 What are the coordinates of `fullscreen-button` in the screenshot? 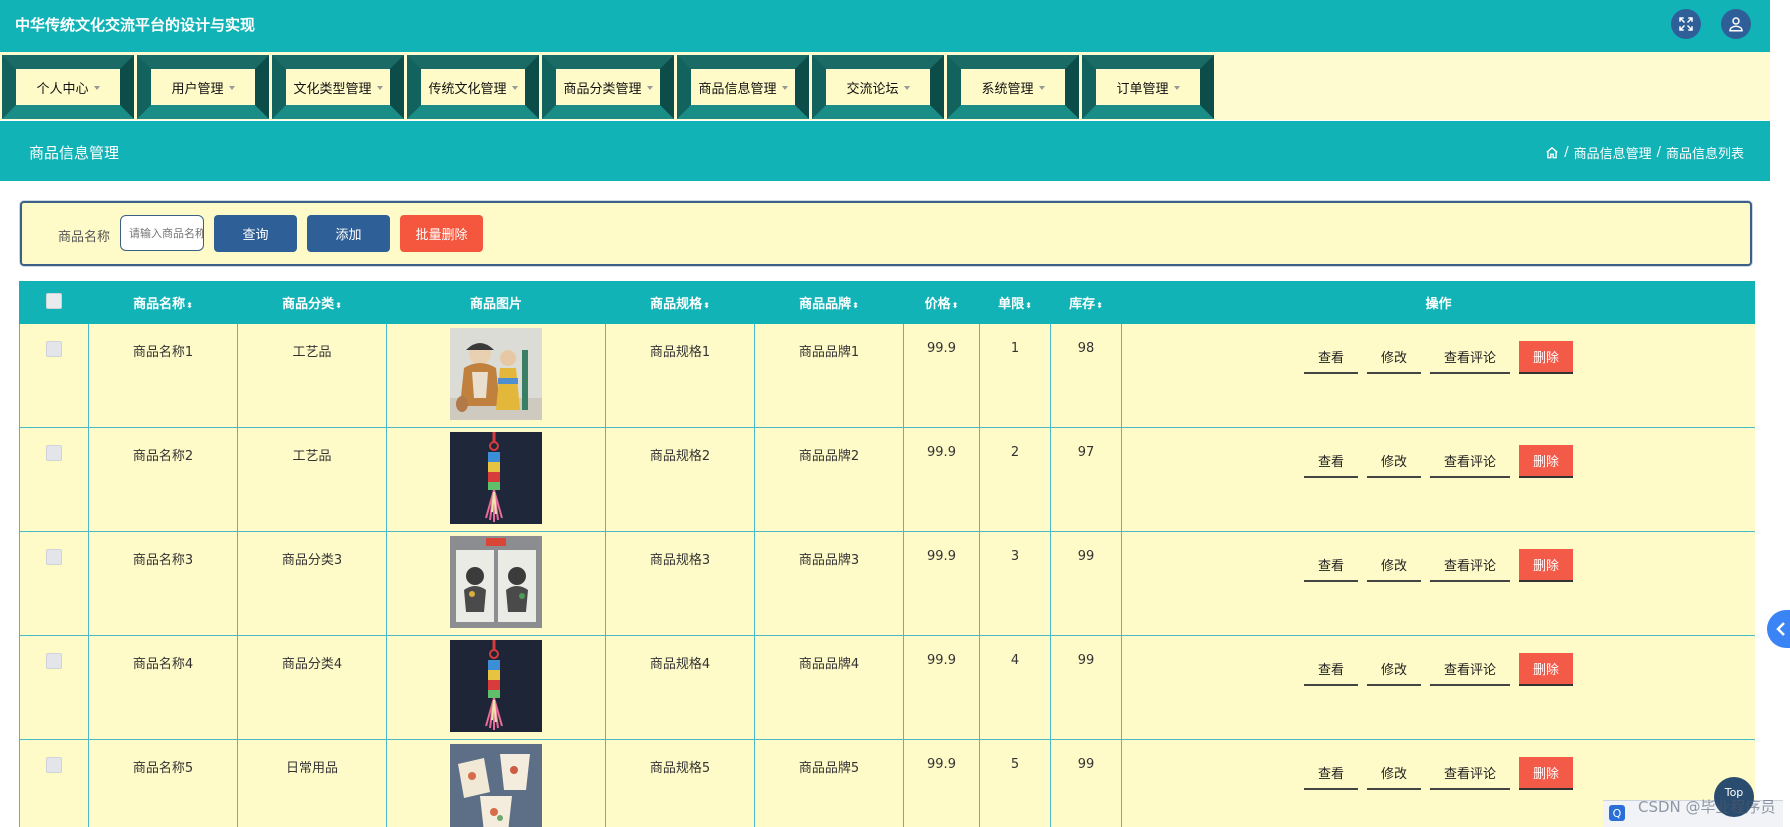 It's located at (1686, 24).